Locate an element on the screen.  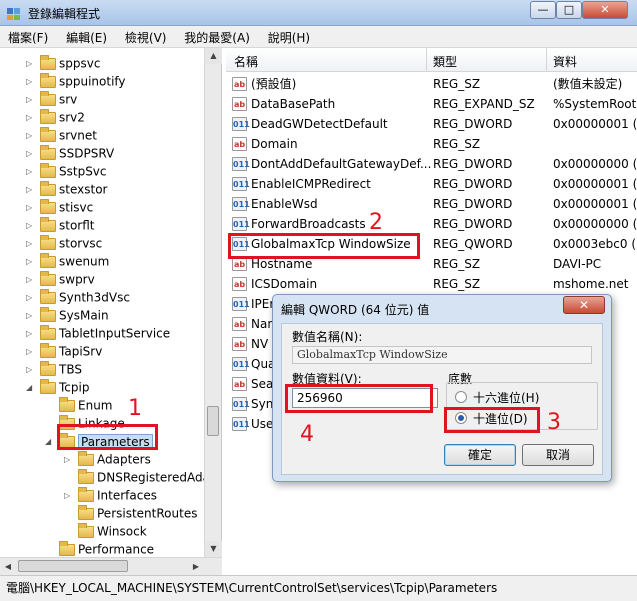
tree-item: ▷ srv2 is located at coordinates (55, 117).